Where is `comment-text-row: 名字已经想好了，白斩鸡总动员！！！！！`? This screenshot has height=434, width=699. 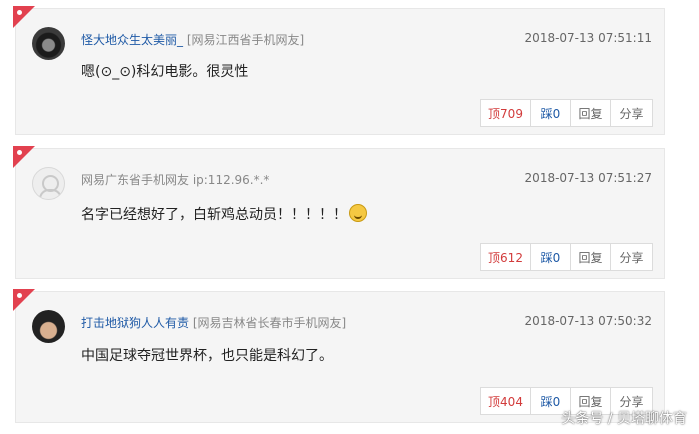
comment-text-row: 名字已经想好了，白斩鸡总动员！！！！！ is located at coordinates (224, 214).